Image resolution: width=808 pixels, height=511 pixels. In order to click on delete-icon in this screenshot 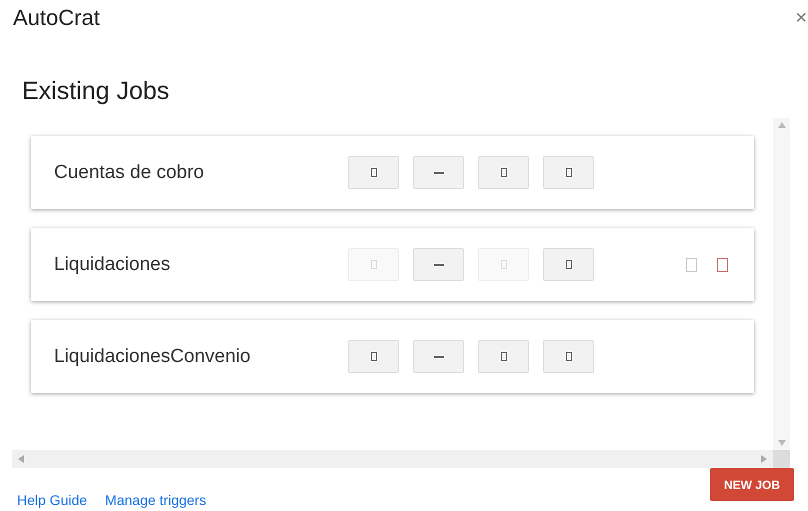, I will do `click(722, 265)`.